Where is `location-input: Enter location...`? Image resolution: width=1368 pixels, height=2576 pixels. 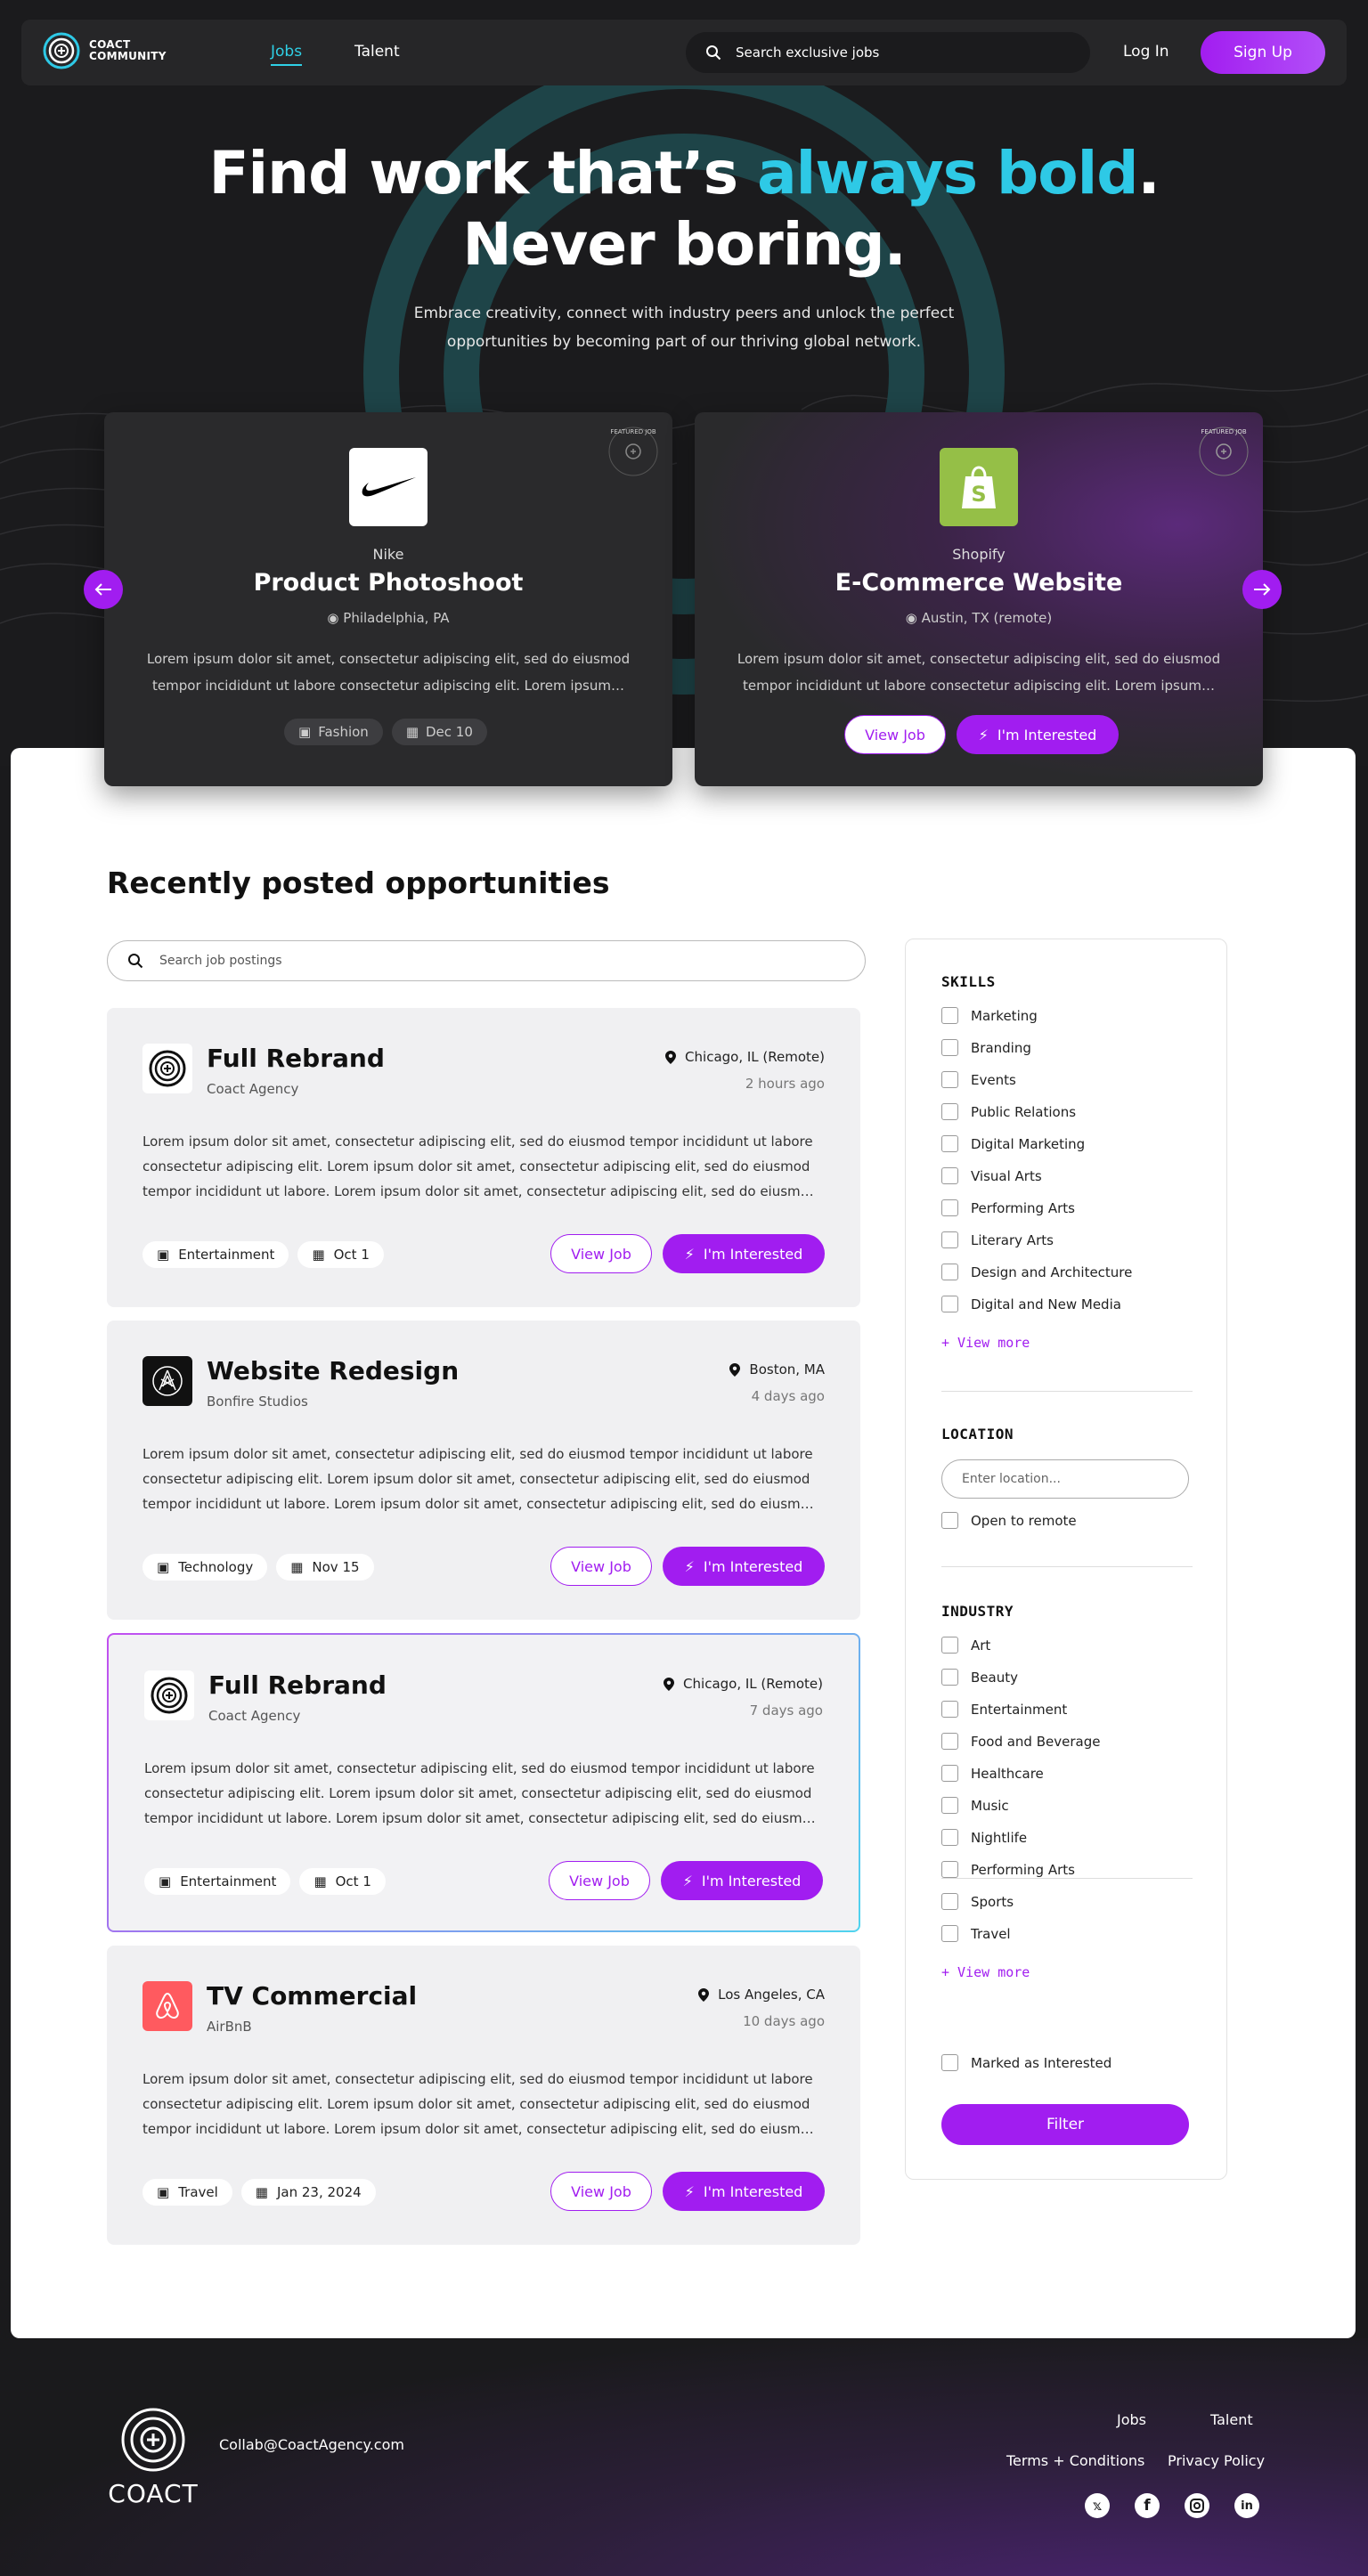
location-input: Enter location... is located at coordinates (1065, 1479).